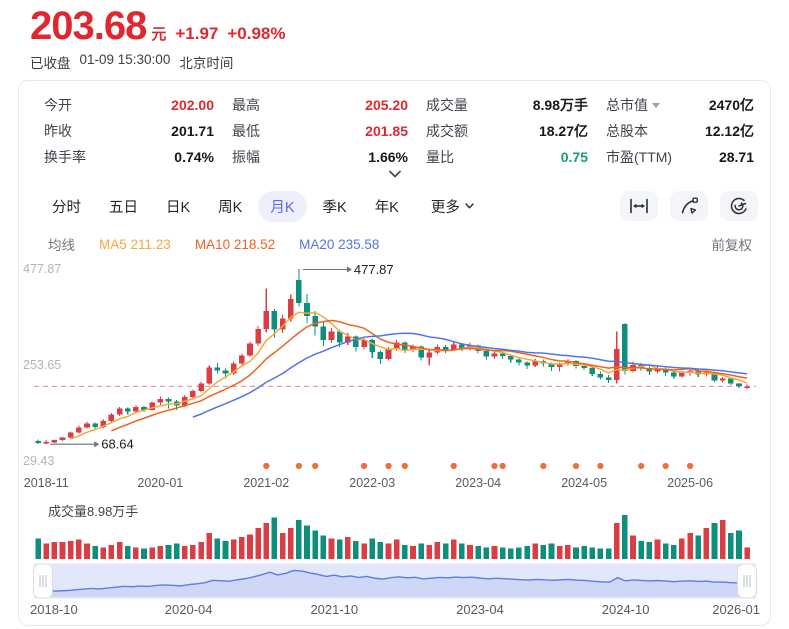  I want to click on market-cap-dropdown-icon, so click(656, 107).